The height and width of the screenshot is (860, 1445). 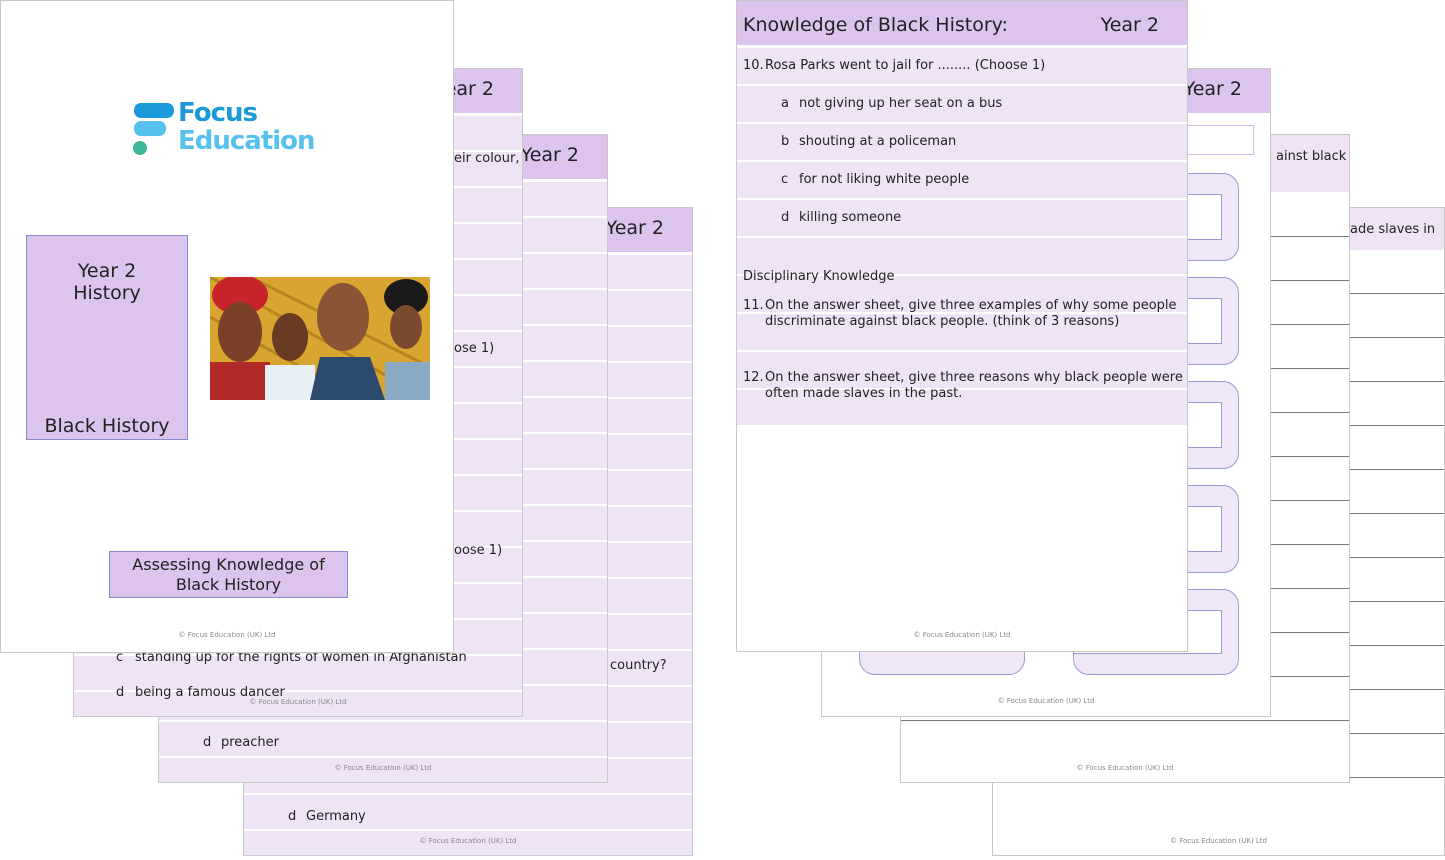 I want to click on title-year: Year 2, so click(x=107, y=271).